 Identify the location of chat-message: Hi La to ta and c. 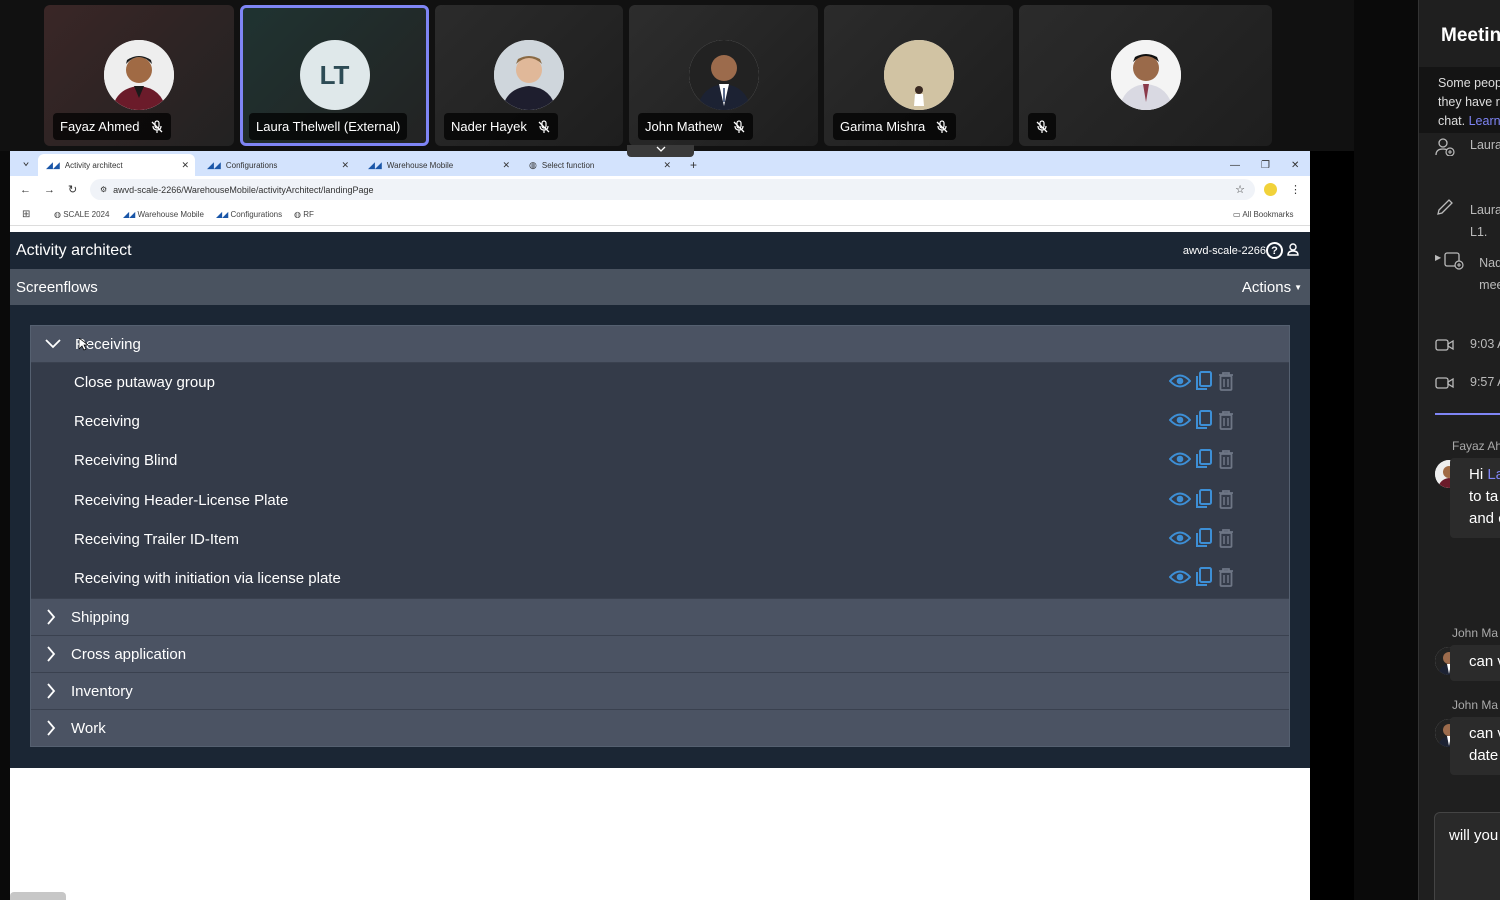
(1475, 498).